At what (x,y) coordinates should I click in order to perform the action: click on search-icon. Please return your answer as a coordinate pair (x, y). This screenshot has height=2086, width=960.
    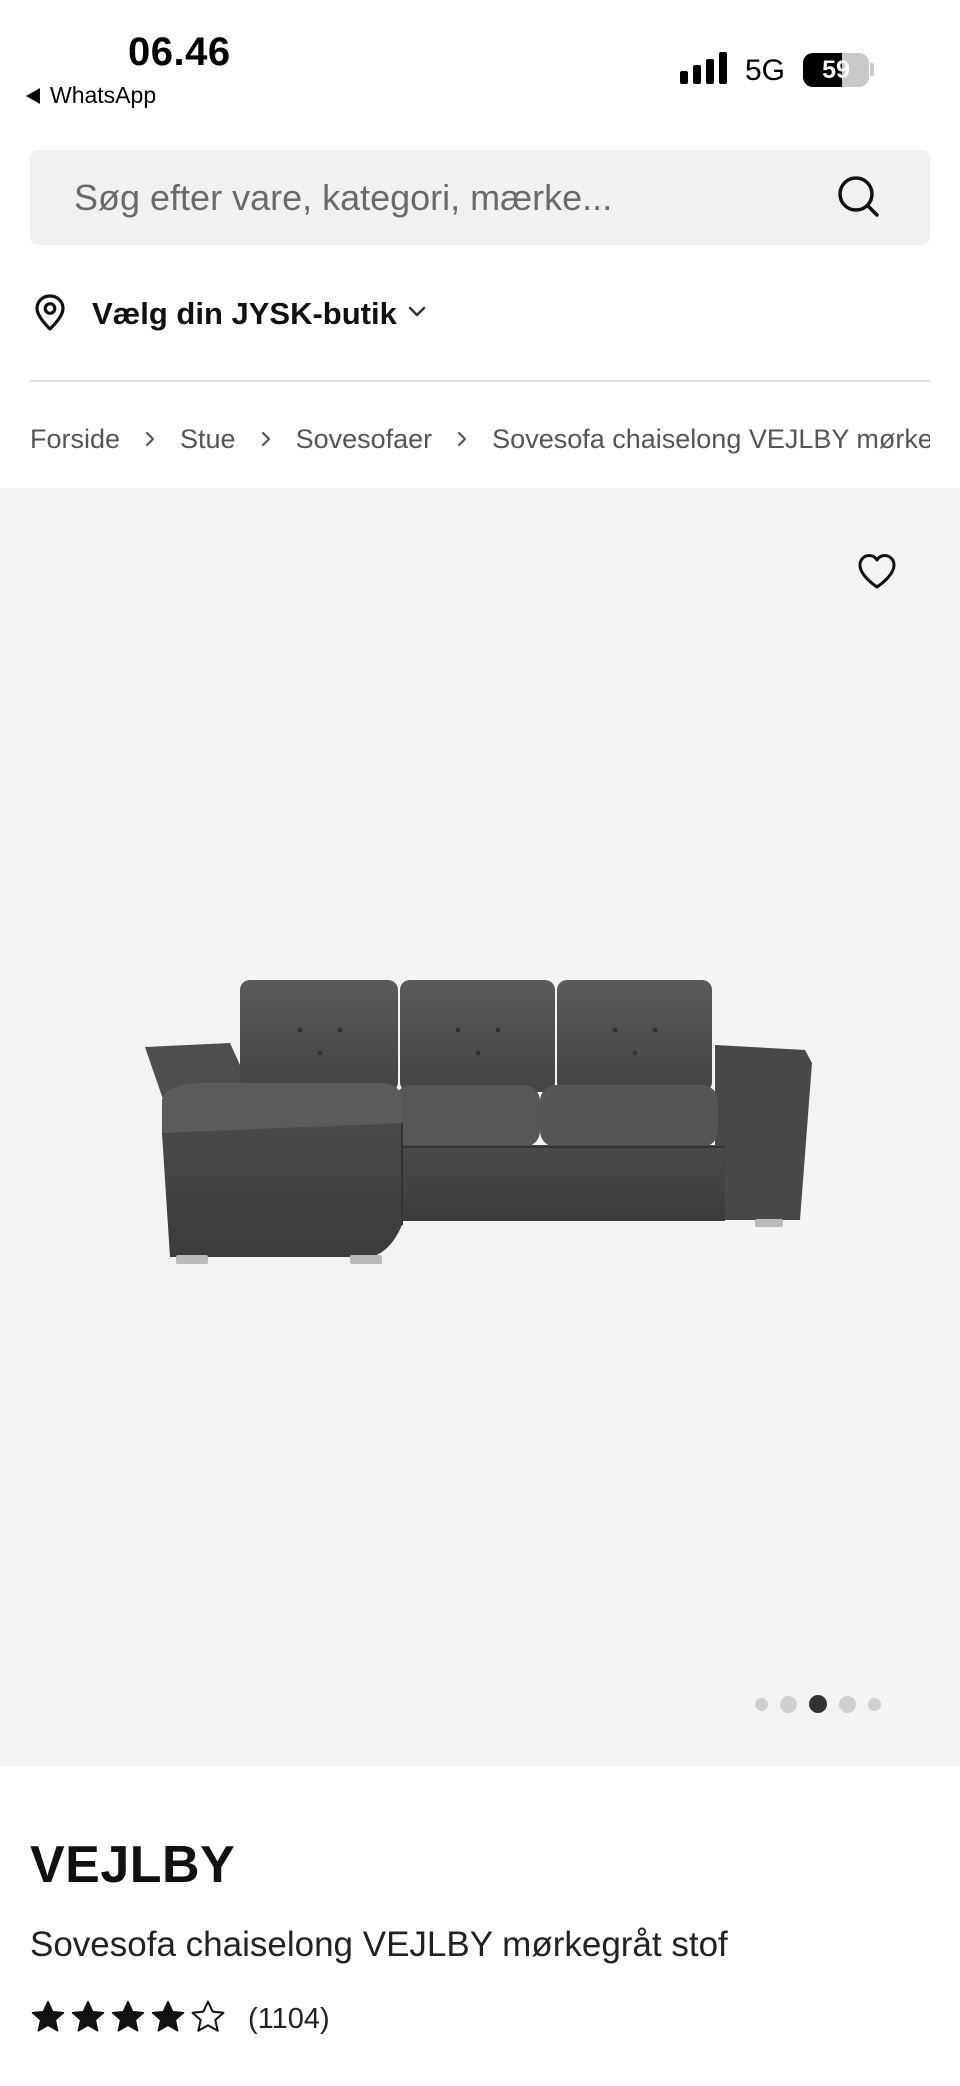
    Looking at the image, I should click on (859, 197).